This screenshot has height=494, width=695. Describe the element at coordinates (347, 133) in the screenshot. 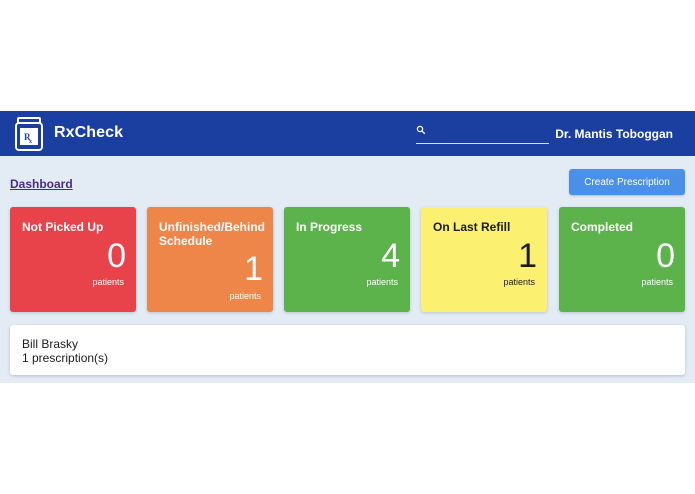

I see `top-navbar: R x RxCheck Dr. Mantis Toboggan` at that location.